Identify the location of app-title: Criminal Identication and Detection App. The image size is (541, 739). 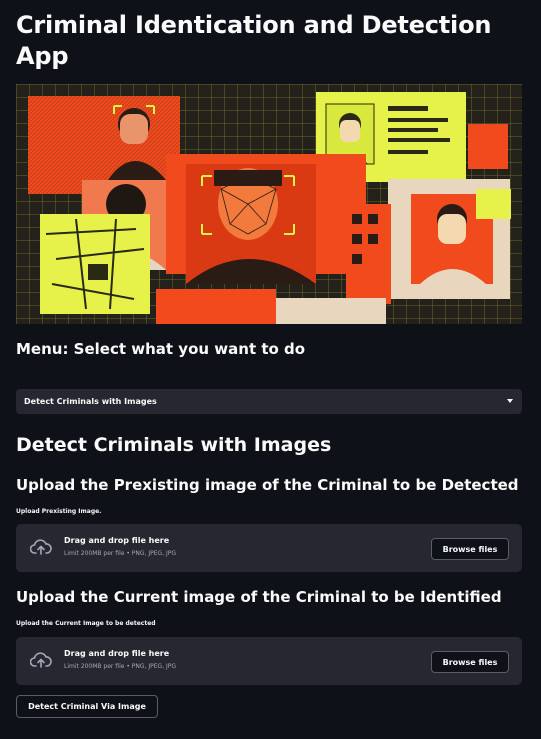
(254, 40).